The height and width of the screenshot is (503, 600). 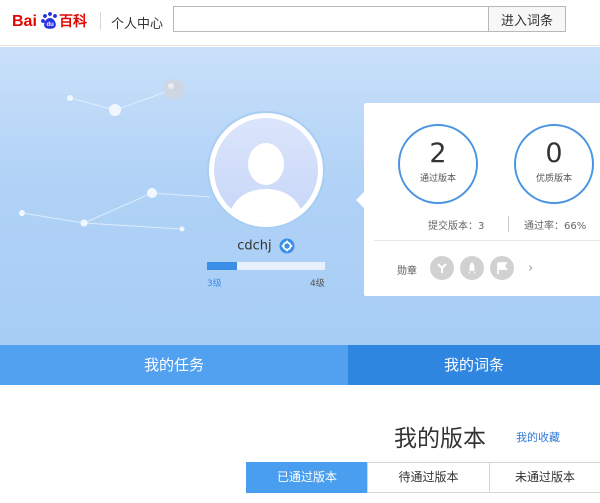 What do you see at coordinates (527, 19) in the screenshot?
I see `enter-entry-button: 进入词条` at bounding box center [527, 19].